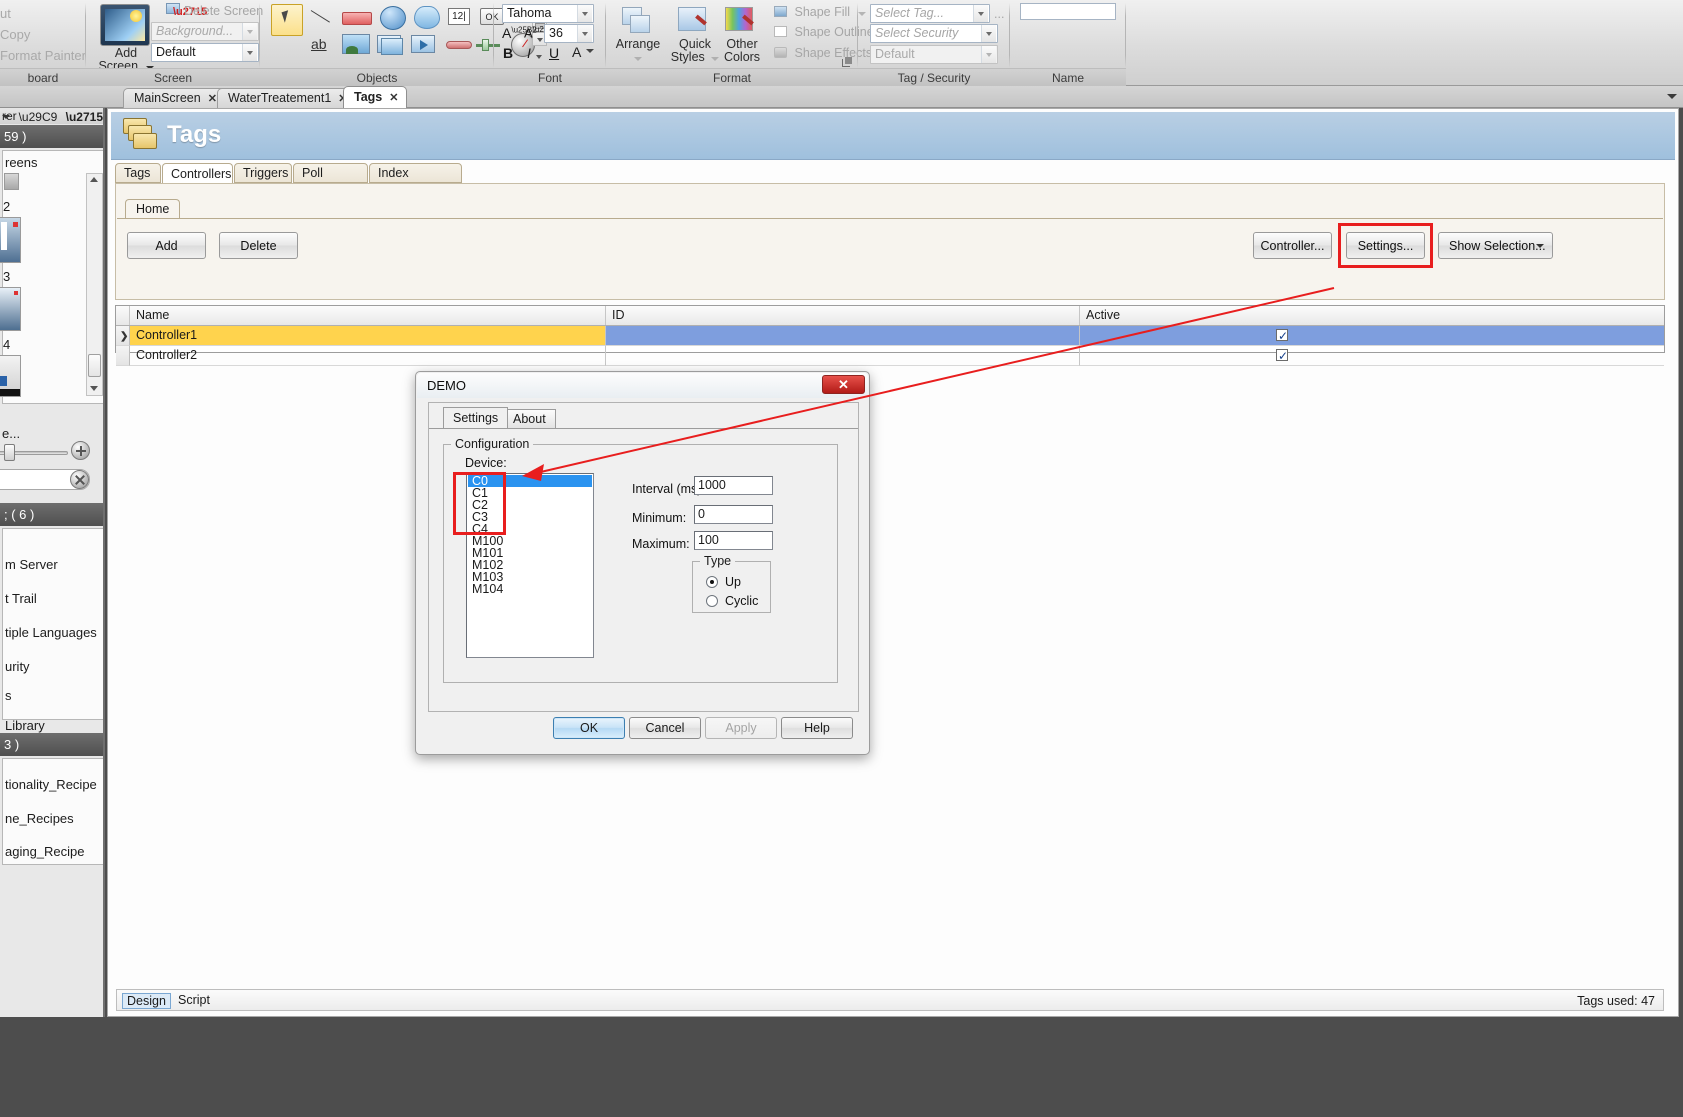  Describe the element at coordinates (223, 11) in the screenshot. I see `delete-screen-command: Delete Screen` at that location.